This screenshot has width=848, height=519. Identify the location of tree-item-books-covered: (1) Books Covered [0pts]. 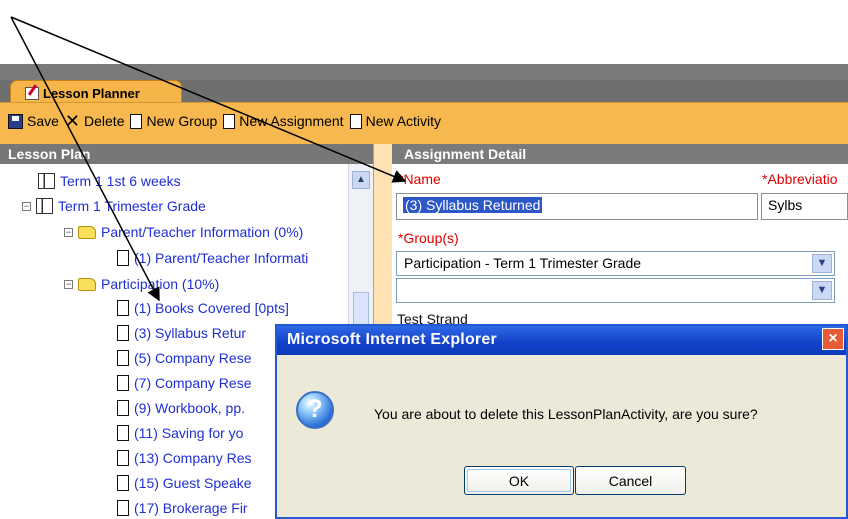
(203, 308).